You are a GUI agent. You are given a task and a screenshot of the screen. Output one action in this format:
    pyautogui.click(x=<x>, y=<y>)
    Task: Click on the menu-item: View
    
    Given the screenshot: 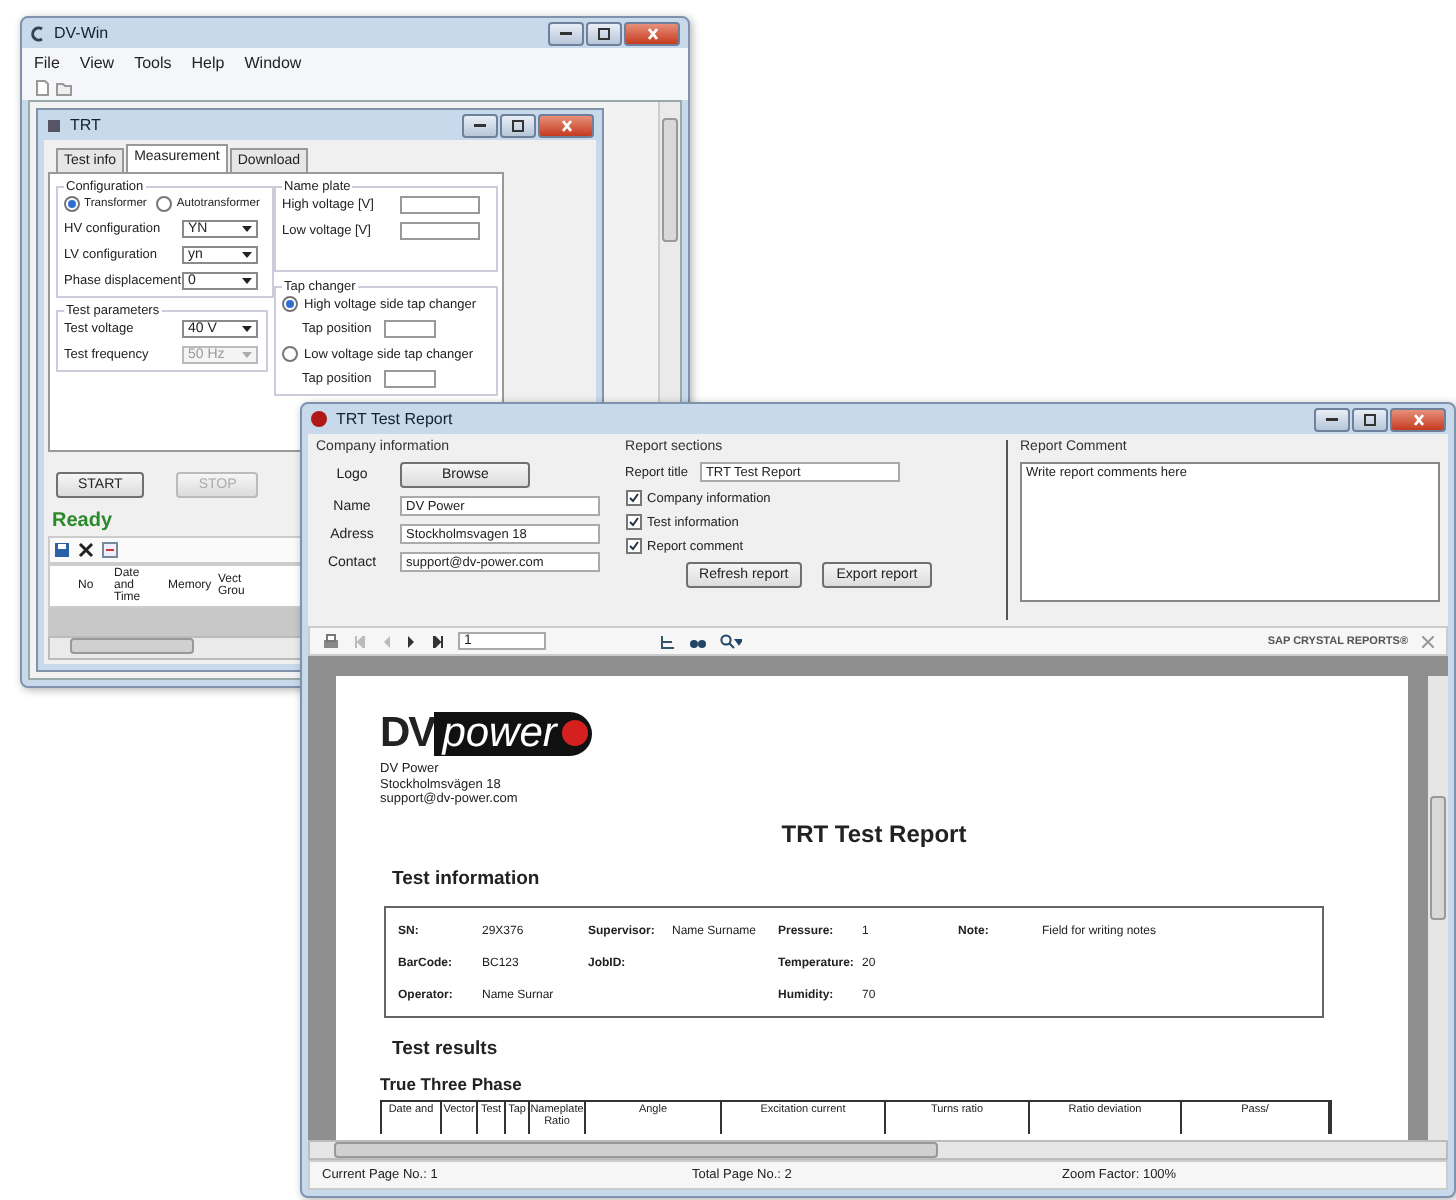 What is the action you would take?
    pyautogui.click(x=97, y=62)
    